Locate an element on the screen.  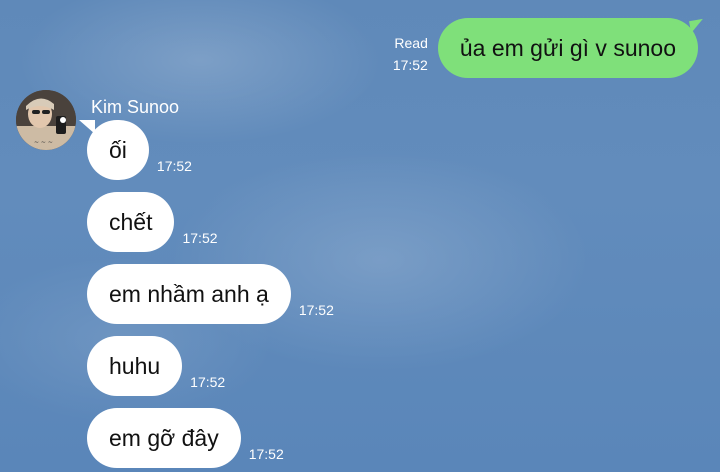
incoming-message: huhu 17:52 is located at coordinates (156, 366).